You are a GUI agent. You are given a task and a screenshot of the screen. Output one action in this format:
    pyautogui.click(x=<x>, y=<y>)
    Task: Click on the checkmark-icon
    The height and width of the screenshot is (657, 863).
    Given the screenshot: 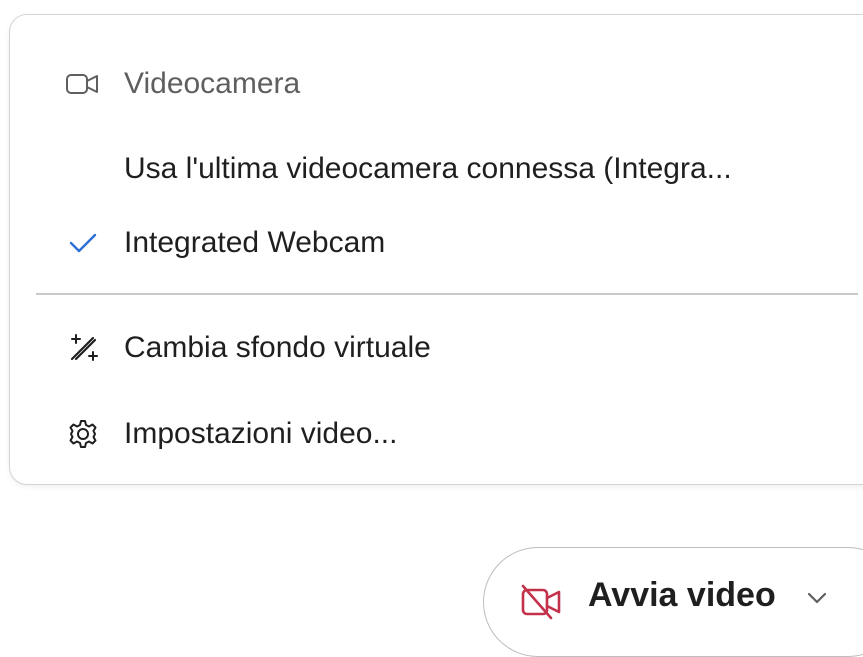 What is the action you would take?
    pyautogui.click(x=83, y=243)
    